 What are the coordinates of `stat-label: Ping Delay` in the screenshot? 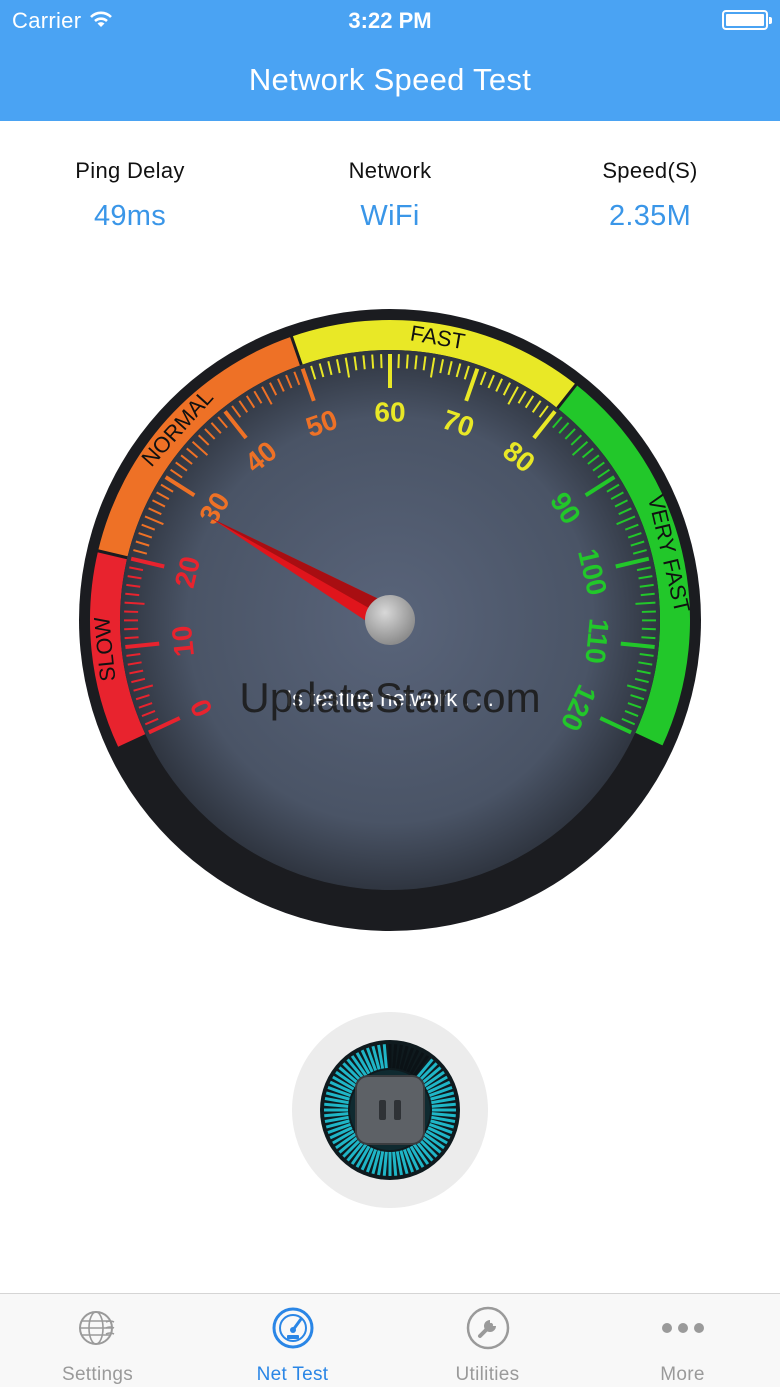 It's located at (130, 170).